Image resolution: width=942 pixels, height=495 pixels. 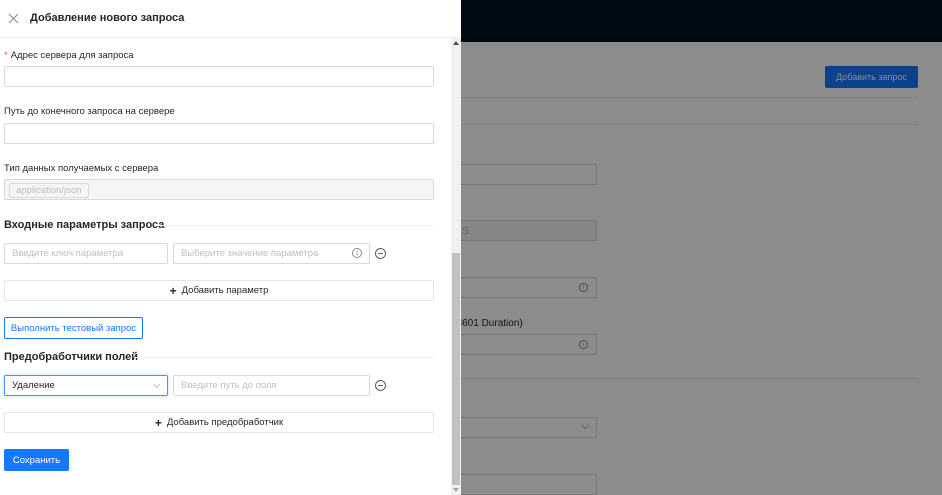 What do you see at coordinates (219, 422) in the screenshot?
I see `add-preprocessor-button: + Добавить предобработчик` at bounding box center [219, 422].